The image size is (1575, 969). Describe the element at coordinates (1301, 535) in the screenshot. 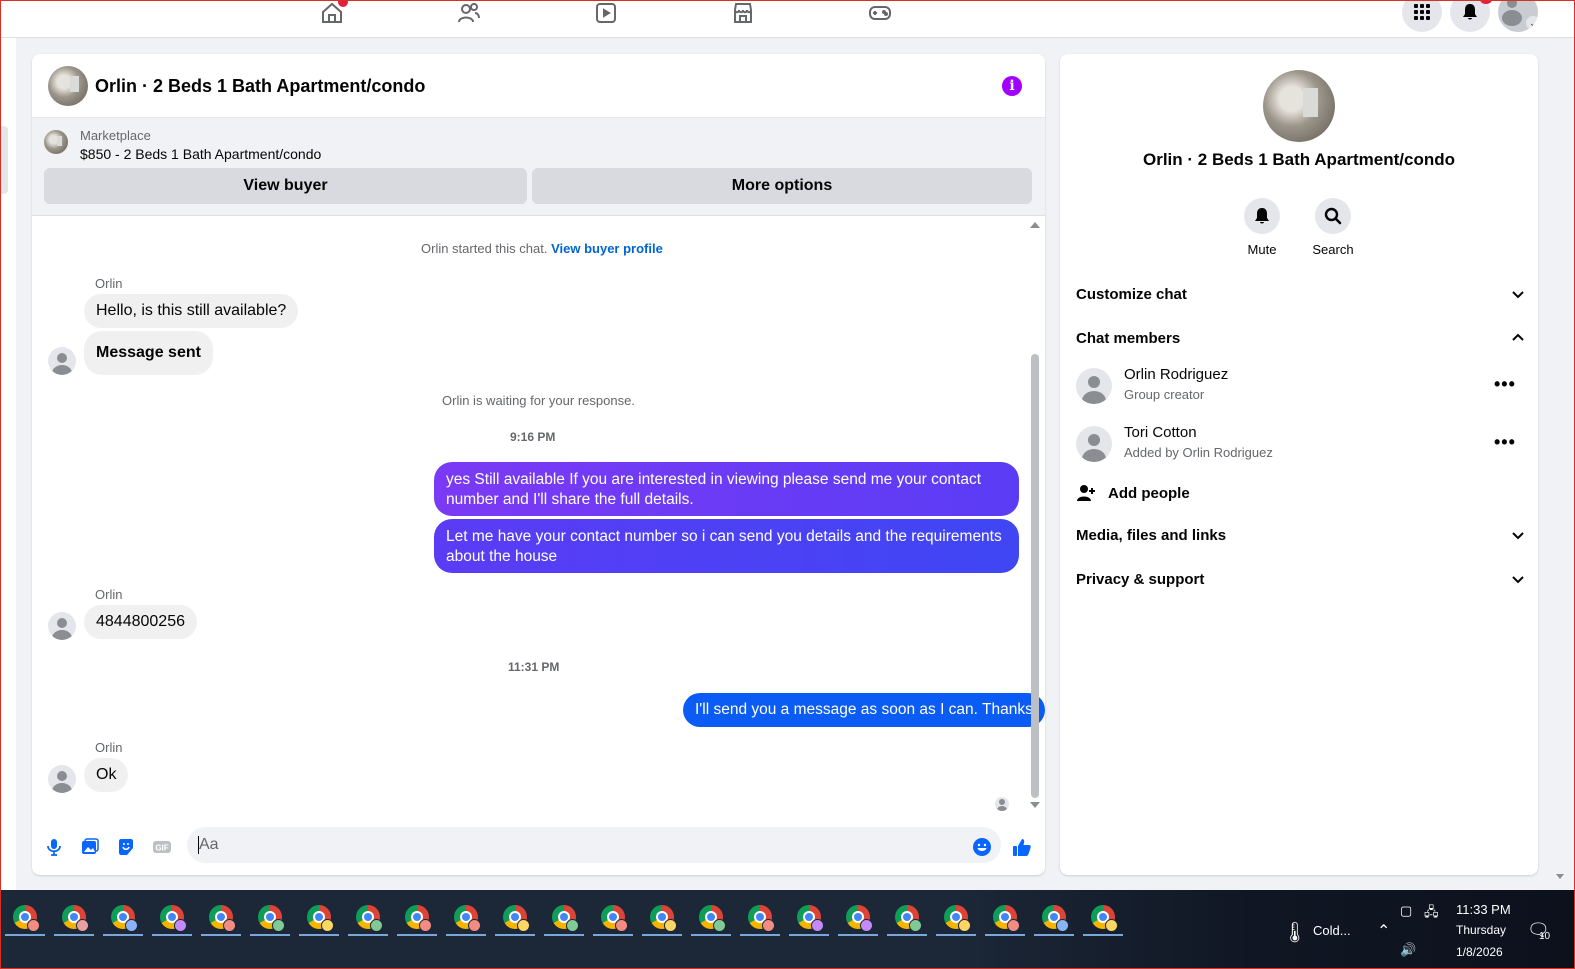

I see `media-files-links-section: Media, files and links` at that location.